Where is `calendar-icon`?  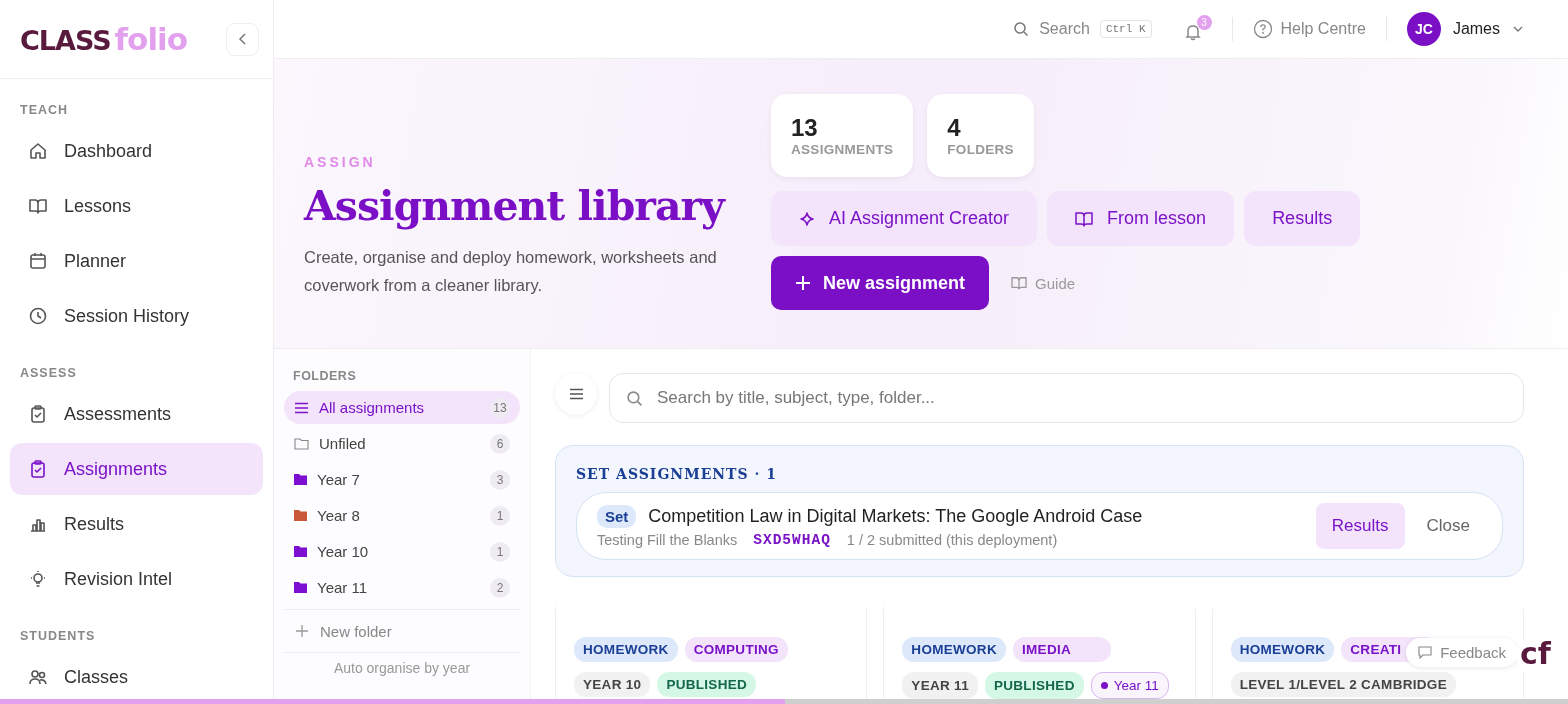
calendar-icon is located at coordinates (38, 261).